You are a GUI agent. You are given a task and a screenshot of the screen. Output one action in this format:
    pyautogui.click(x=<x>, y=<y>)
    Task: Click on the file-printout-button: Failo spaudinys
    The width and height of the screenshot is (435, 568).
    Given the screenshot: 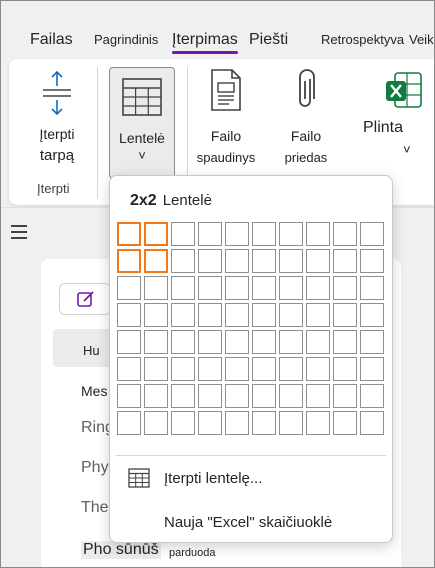 What is the action you would take?
    pyautogui.click(x=226, y=119)
    